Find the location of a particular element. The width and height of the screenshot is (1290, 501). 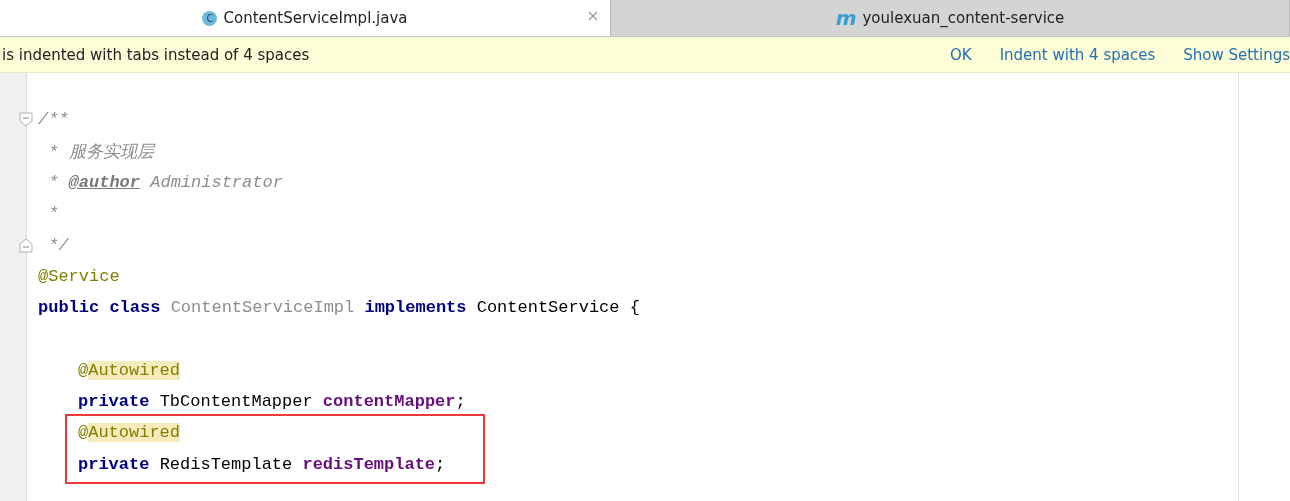

close-icon is located at coordinates (593, 16).